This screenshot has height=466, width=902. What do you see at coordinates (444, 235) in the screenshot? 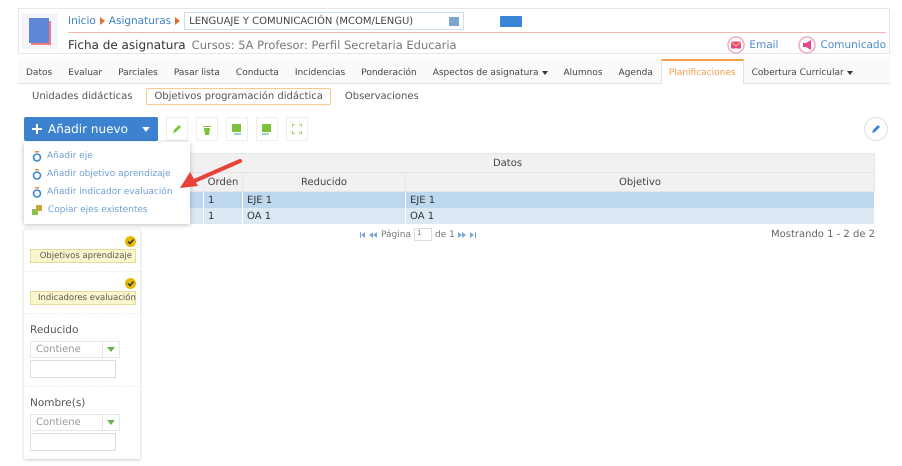
I see `page-of-label: de 1` at bounding box center [444, 235].